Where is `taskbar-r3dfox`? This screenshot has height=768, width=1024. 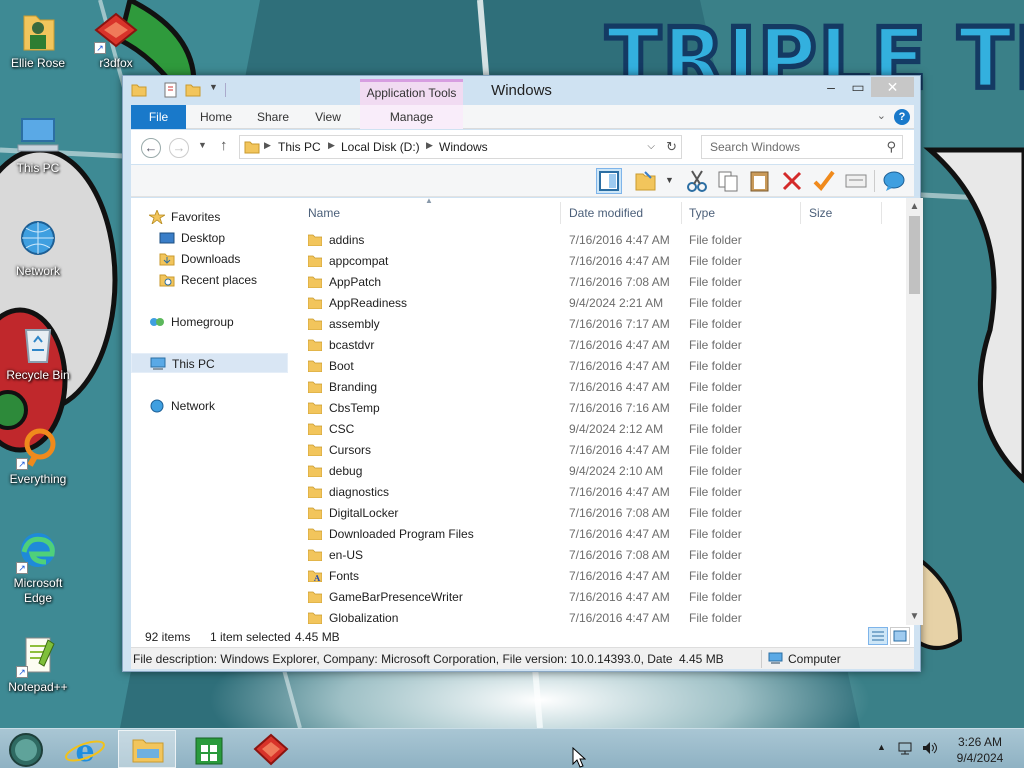
taskbar-r3dfox is located at coordinates (271, 749).